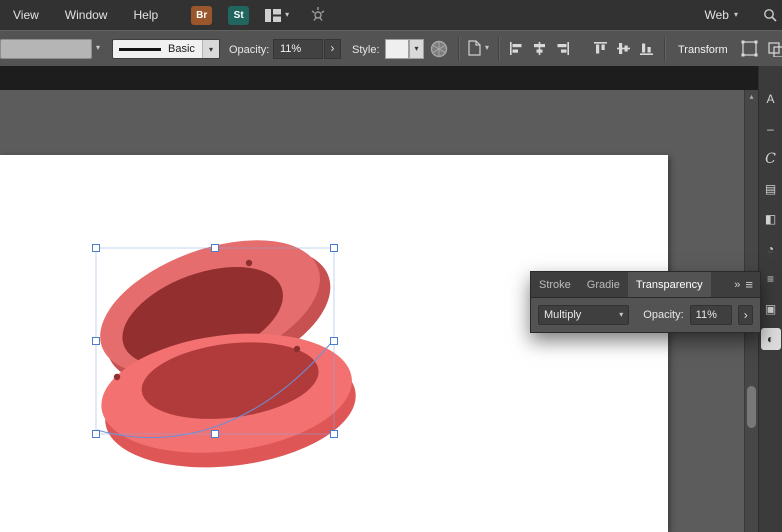 Image resolution: width=782 pixels, height=532 pixels. What do you see at coordinates (202, 15) in the screenshot?
I see `bridge-icon: Br` at bounding box center [202, 15].